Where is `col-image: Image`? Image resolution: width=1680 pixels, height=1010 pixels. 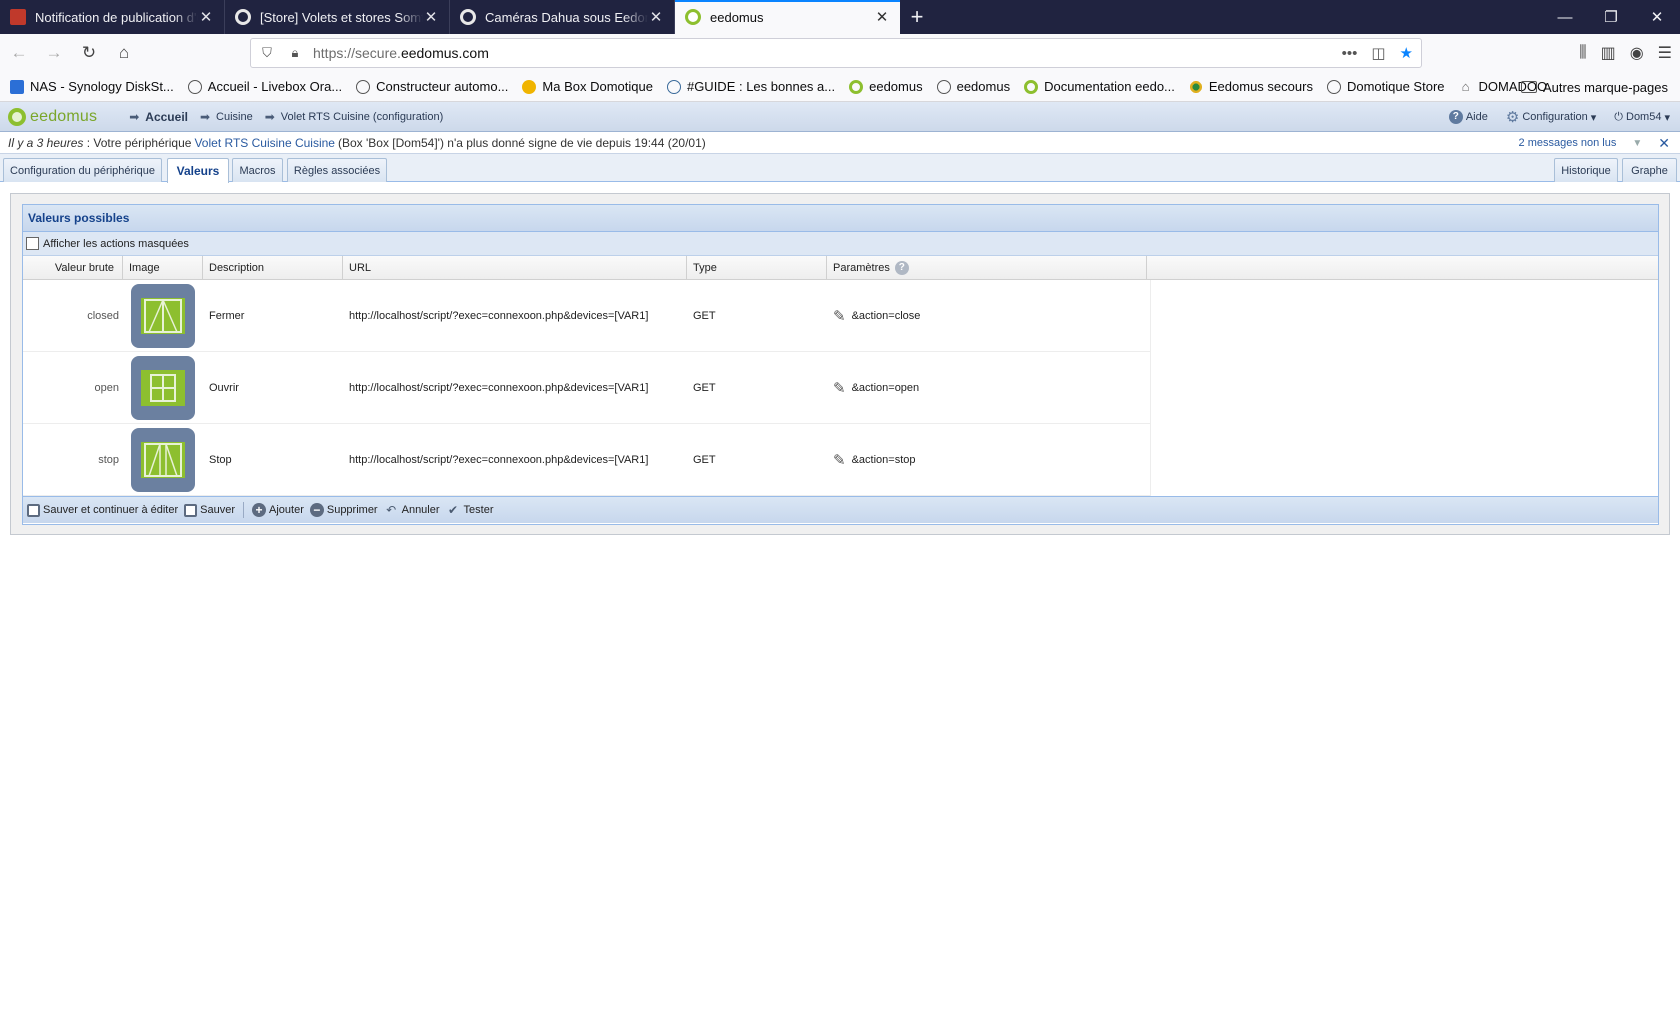
col-image: Image is located at coordinates (163, 267).